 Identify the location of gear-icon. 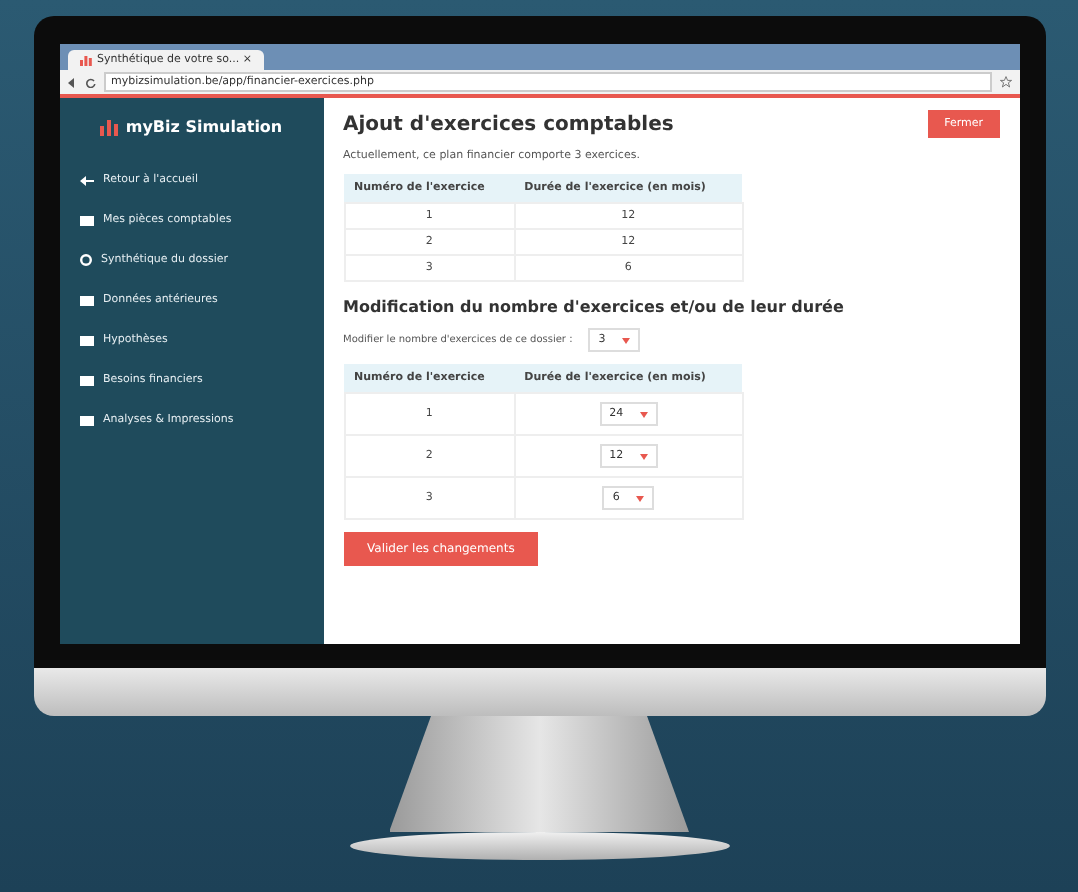
(85, 260).